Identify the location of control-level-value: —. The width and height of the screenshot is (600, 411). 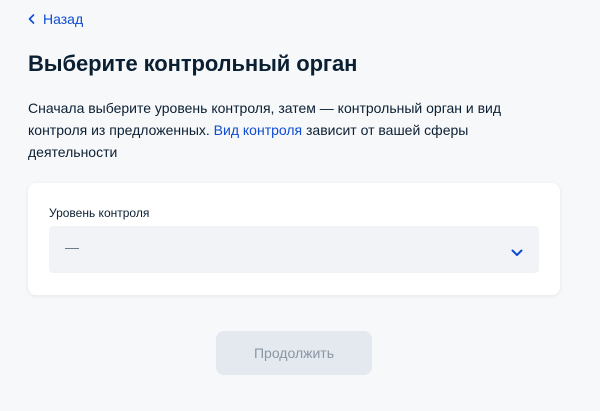
(72, 247).